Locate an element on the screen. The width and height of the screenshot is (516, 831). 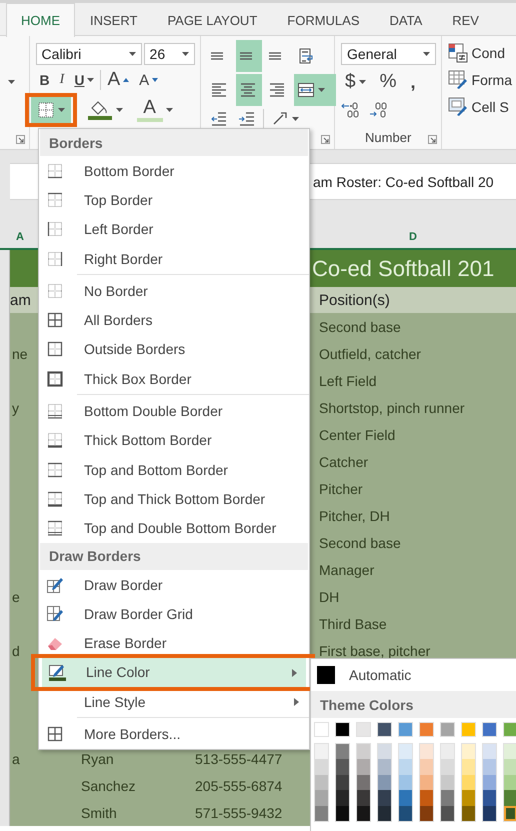
grow-font-button: A is located at coordinates (118, 80).